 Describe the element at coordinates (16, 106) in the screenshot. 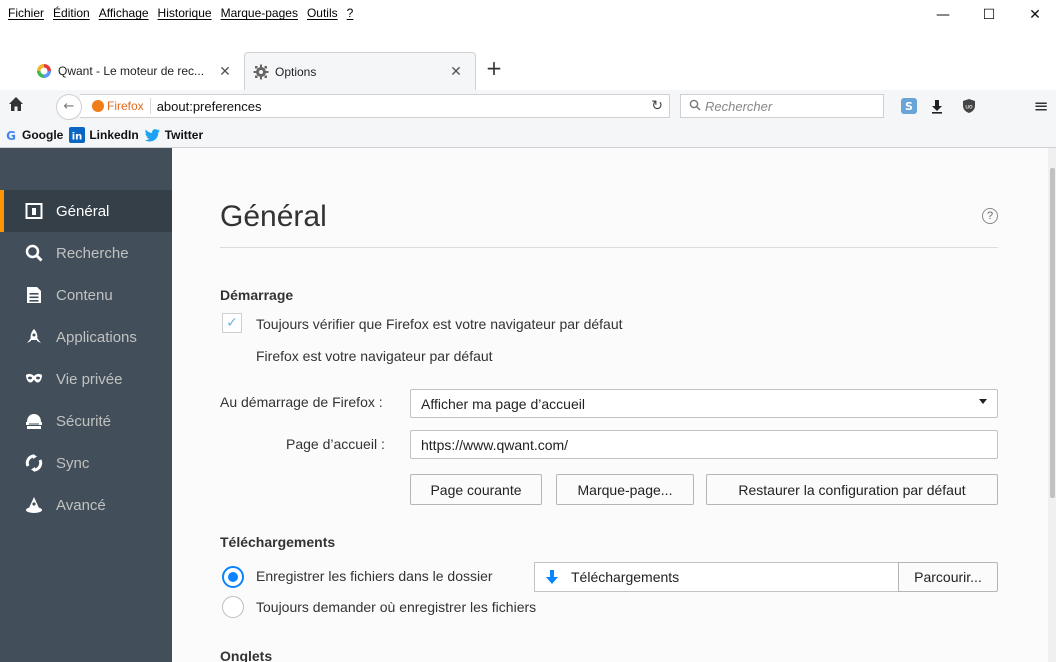

I see `home-icon` at that location.